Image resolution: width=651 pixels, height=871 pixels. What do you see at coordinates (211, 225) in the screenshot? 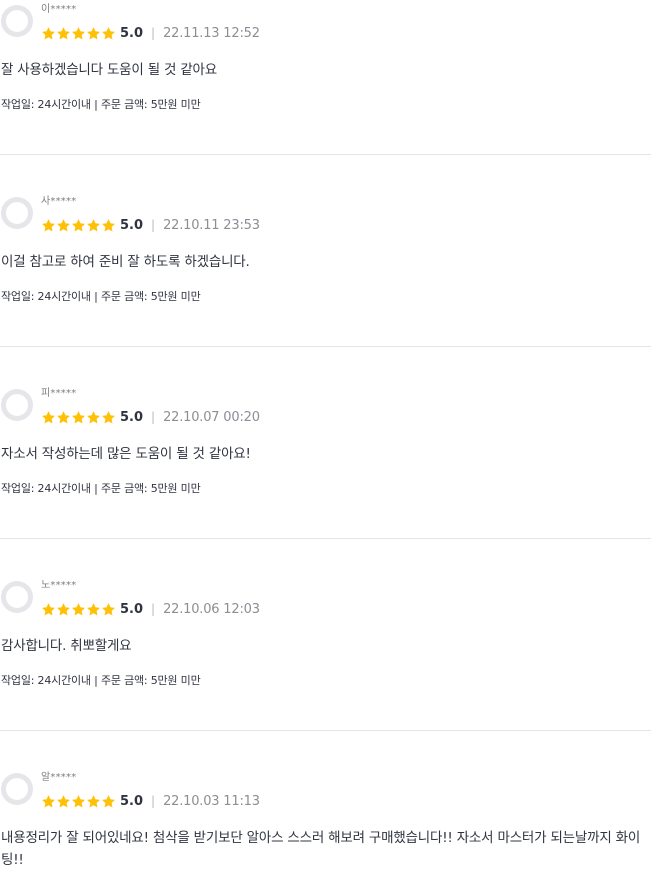
I see `review-date: 22.10.11 23:53` at bounding box center [211, 225].